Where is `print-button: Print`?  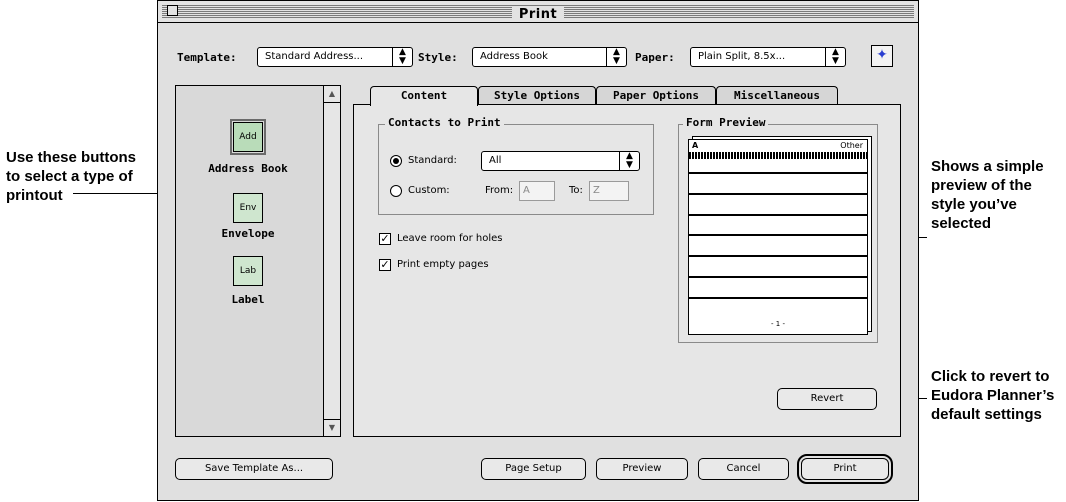
print-button: Print is located at coordinates (845, 469).